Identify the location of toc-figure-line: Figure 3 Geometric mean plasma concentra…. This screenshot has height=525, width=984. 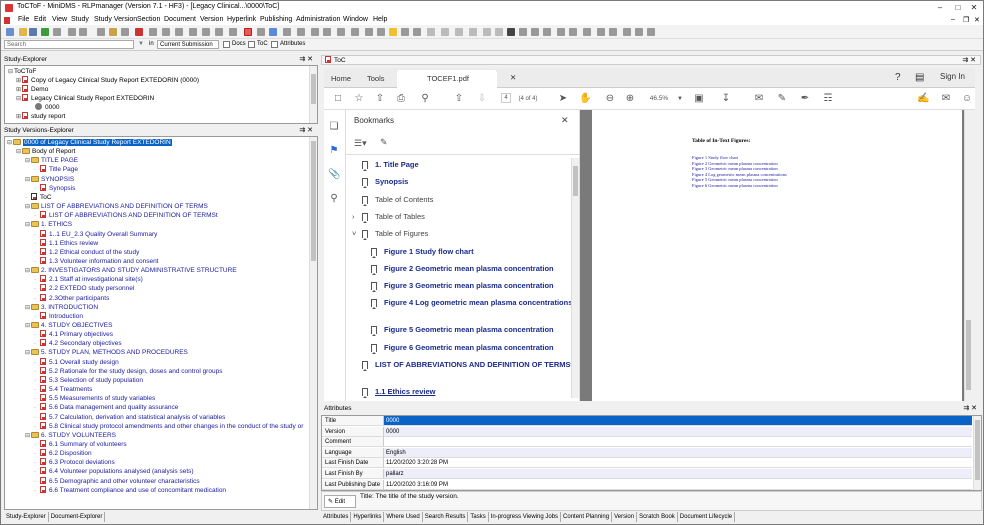
(735, 168).